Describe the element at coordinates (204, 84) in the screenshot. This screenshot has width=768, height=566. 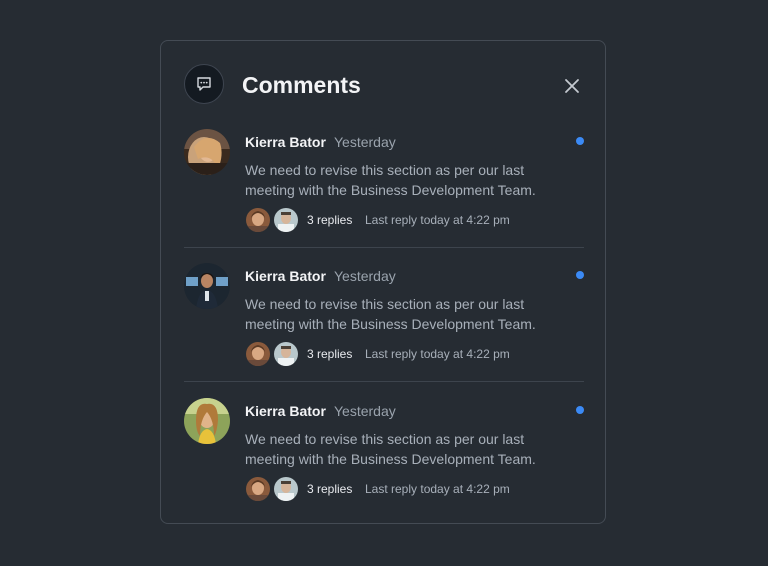
I see `comment-icon` at that location.